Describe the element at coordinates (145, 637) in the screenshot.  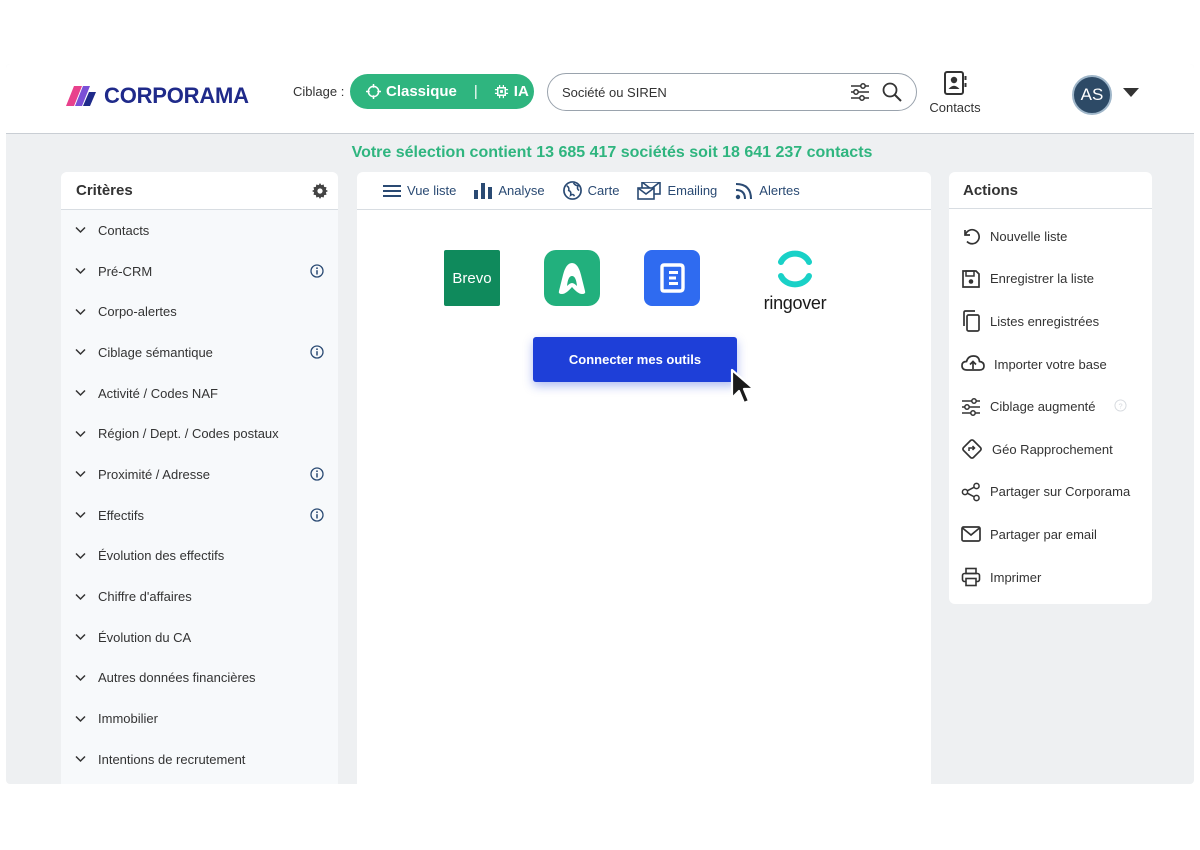
I see `criteria-item-label: Évolution du CA` at that location.